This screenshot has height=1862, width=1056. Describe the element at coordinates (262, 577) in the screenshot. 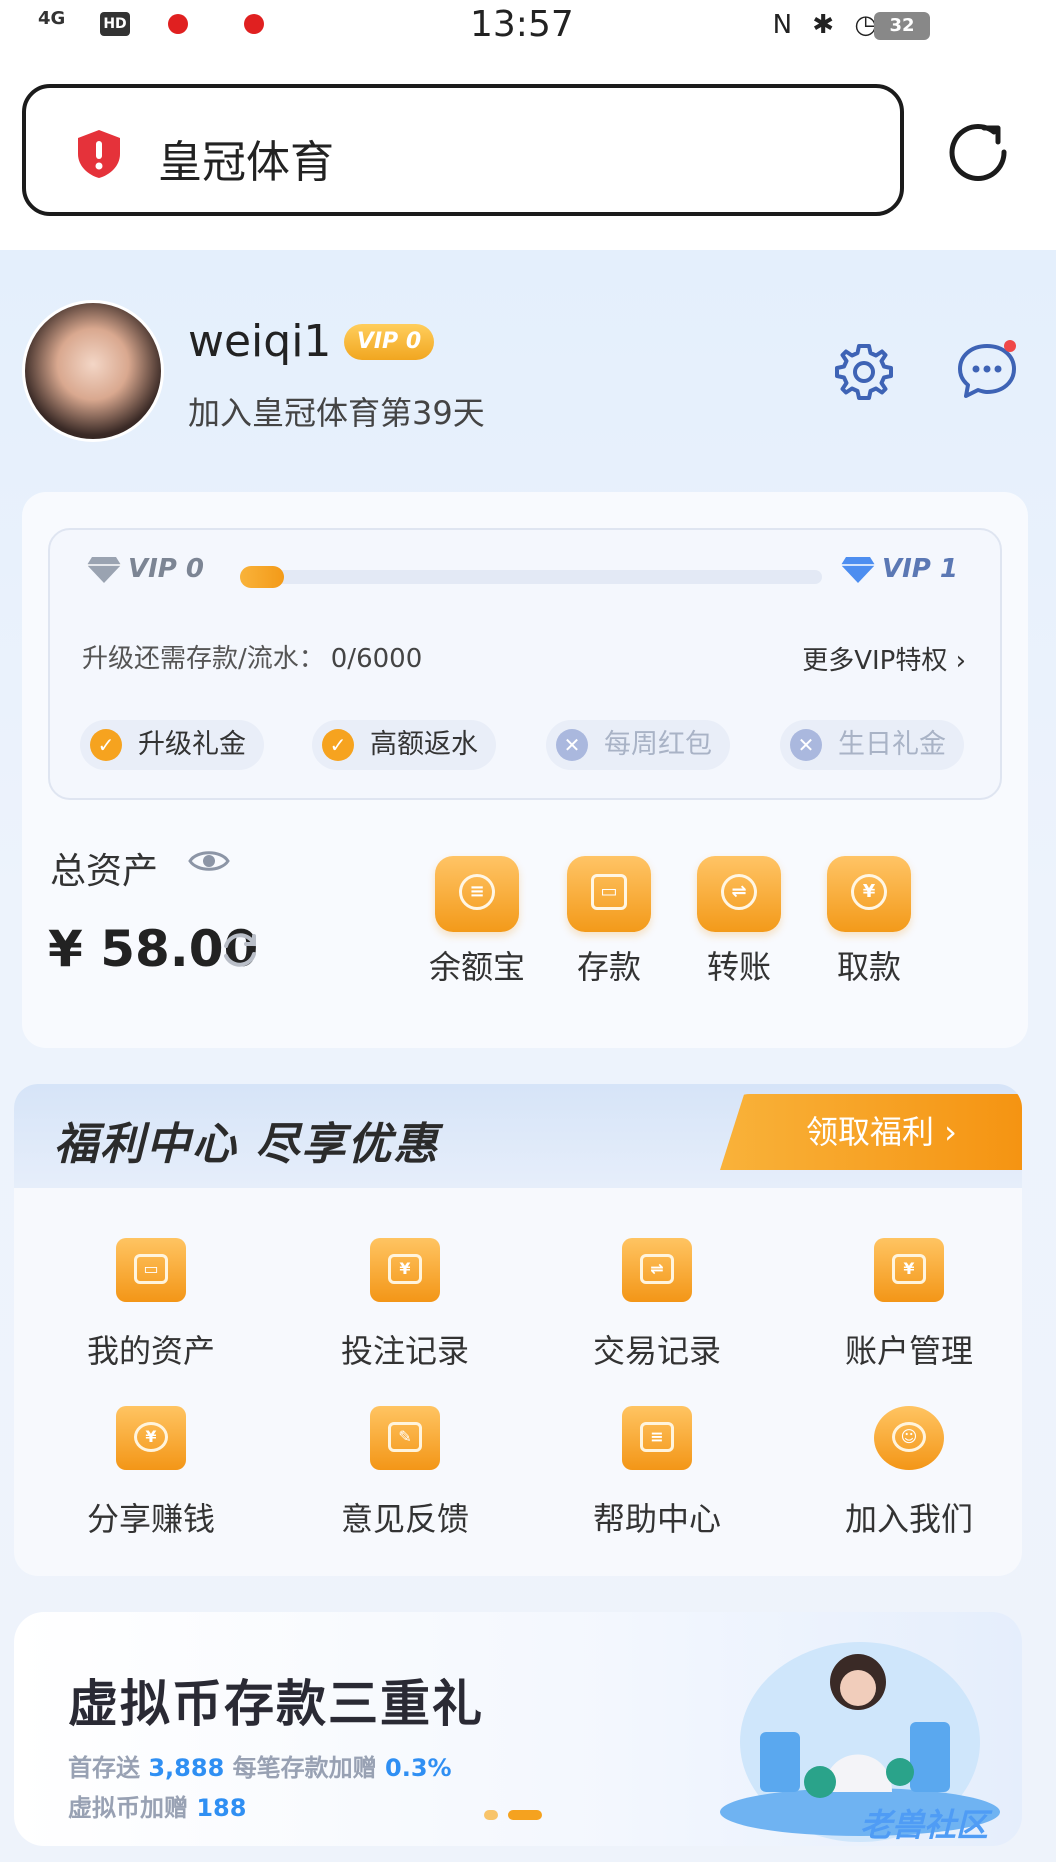

I see `vip-progress-fill` at that location.